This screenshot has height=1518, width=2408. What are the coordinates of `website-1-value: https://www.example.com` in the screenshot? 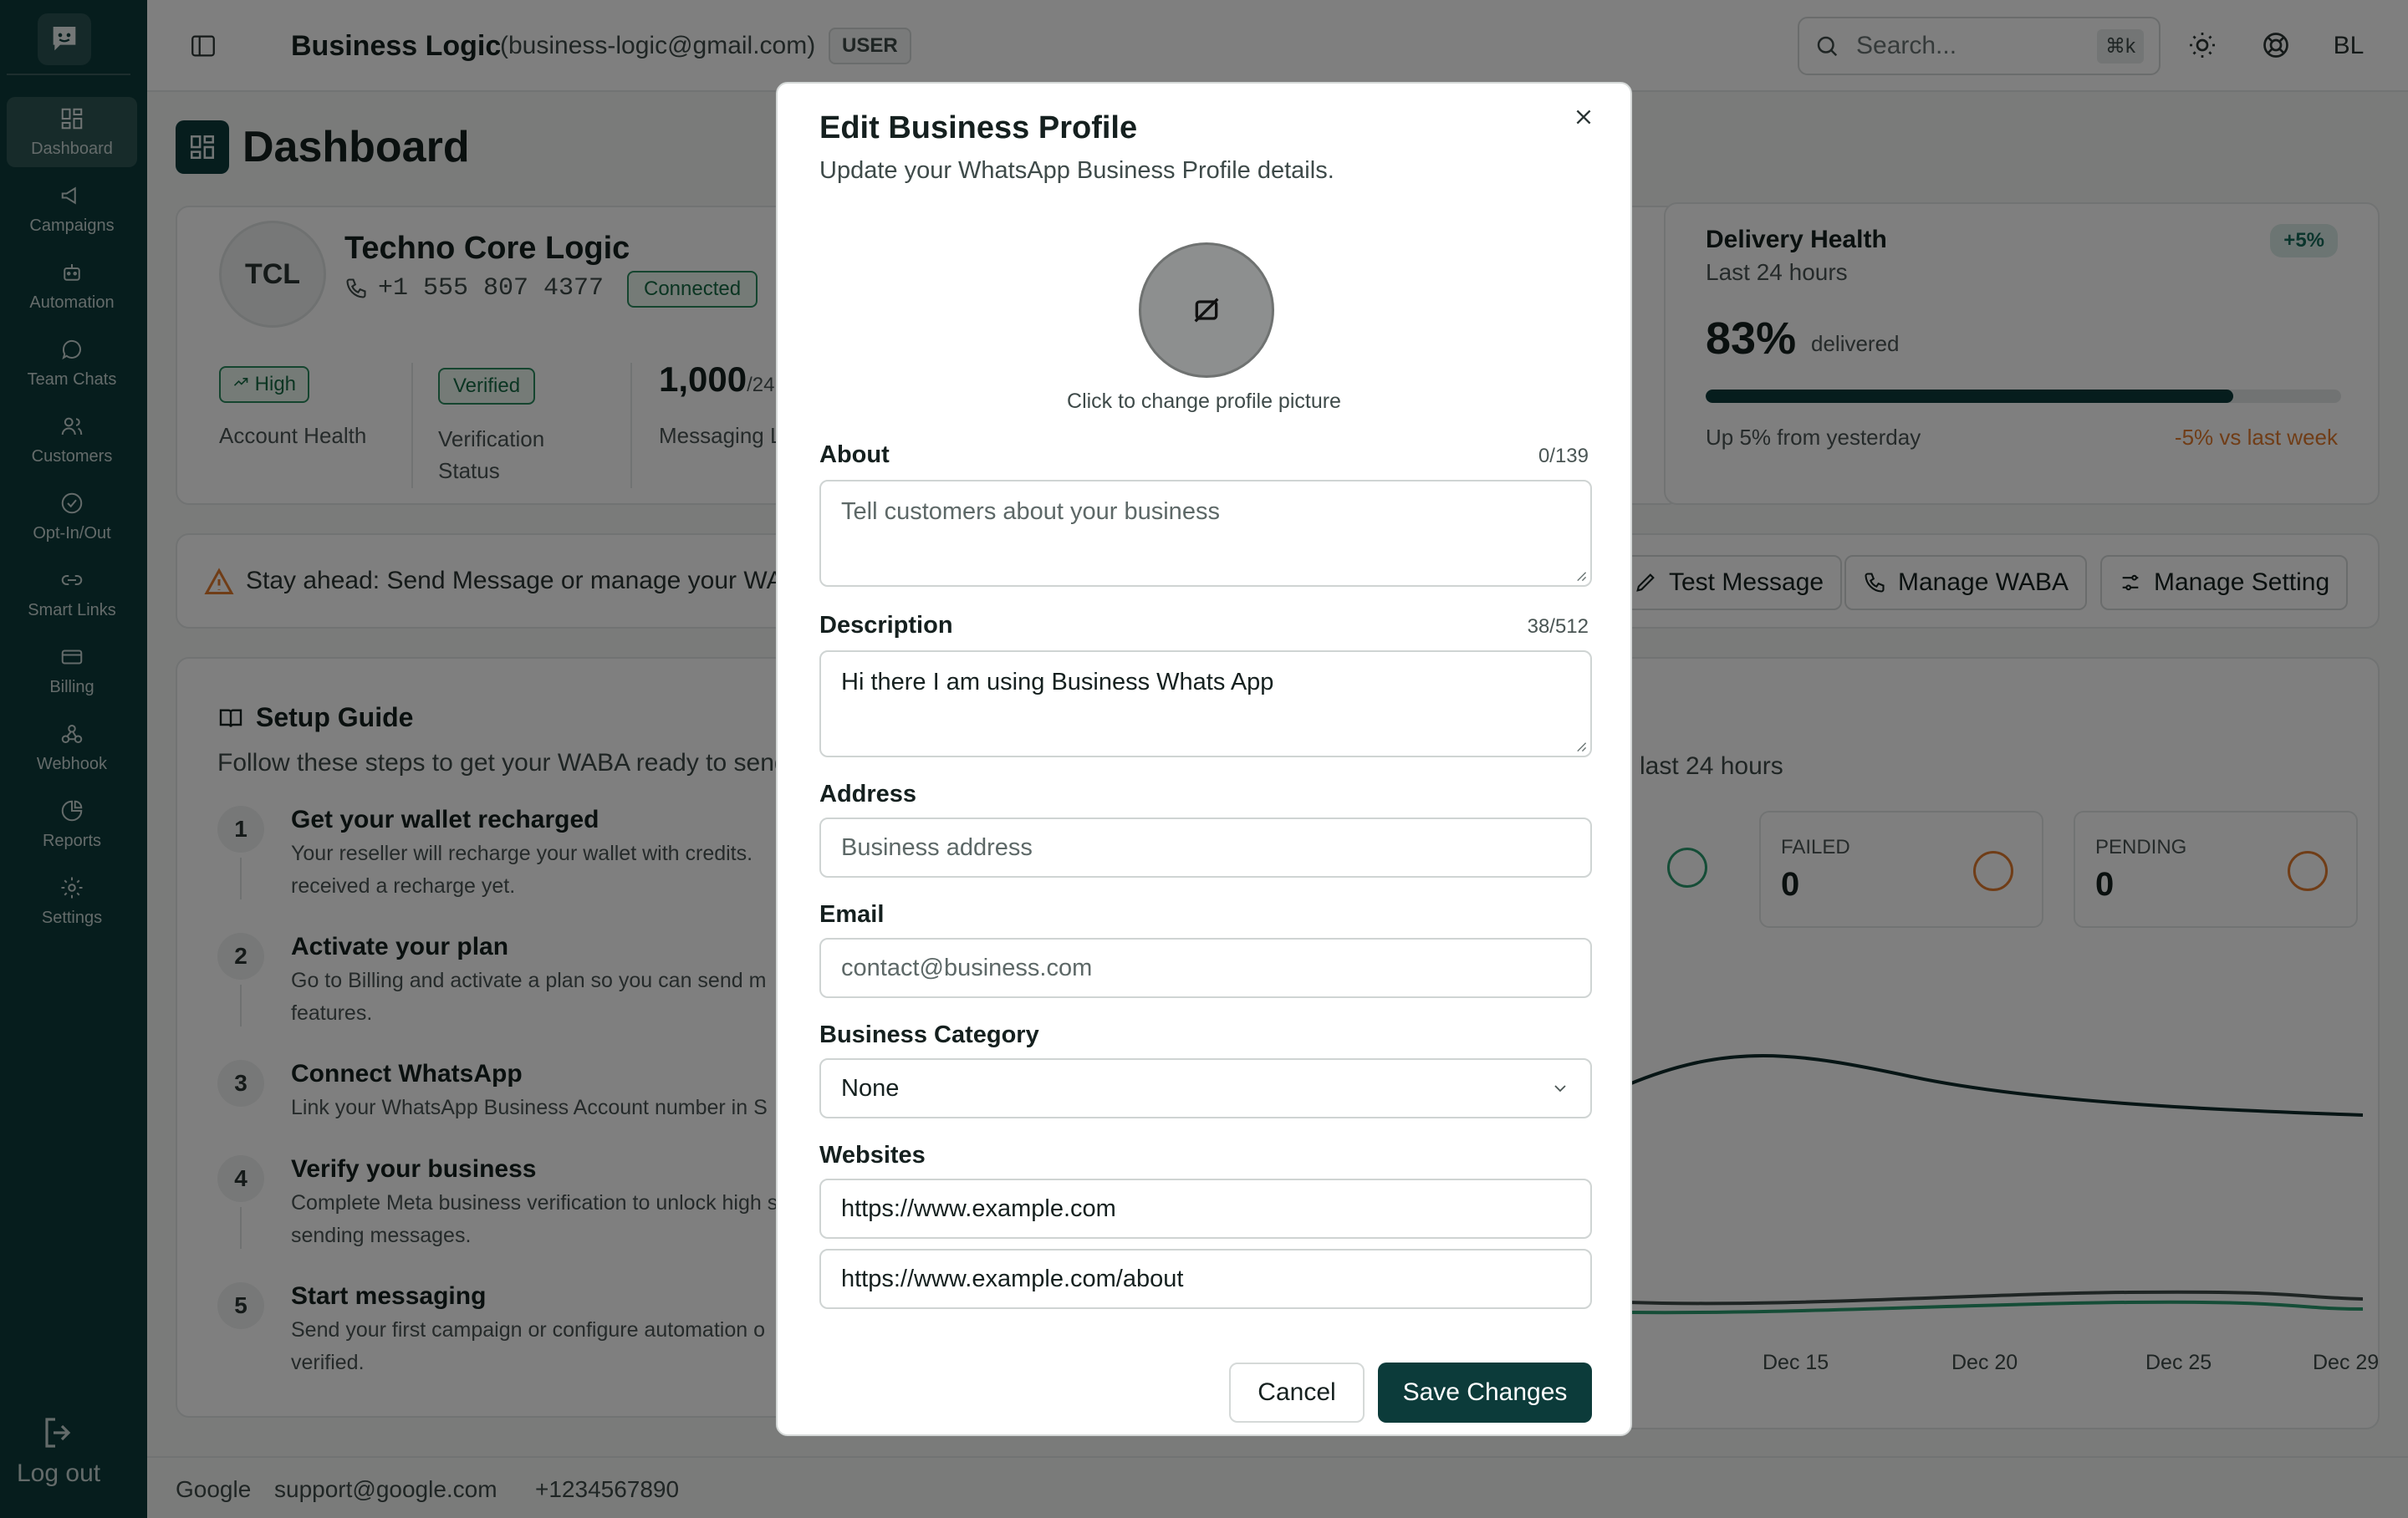 It's located at (979, 1208).